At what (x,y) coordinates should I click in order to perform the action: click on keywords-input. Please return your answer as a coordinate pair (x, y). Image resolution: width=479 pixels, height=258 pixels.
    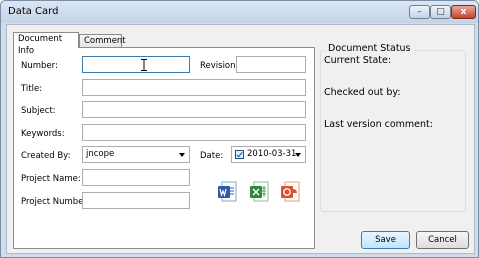
    Looking at the image, I should click on (194, 132).